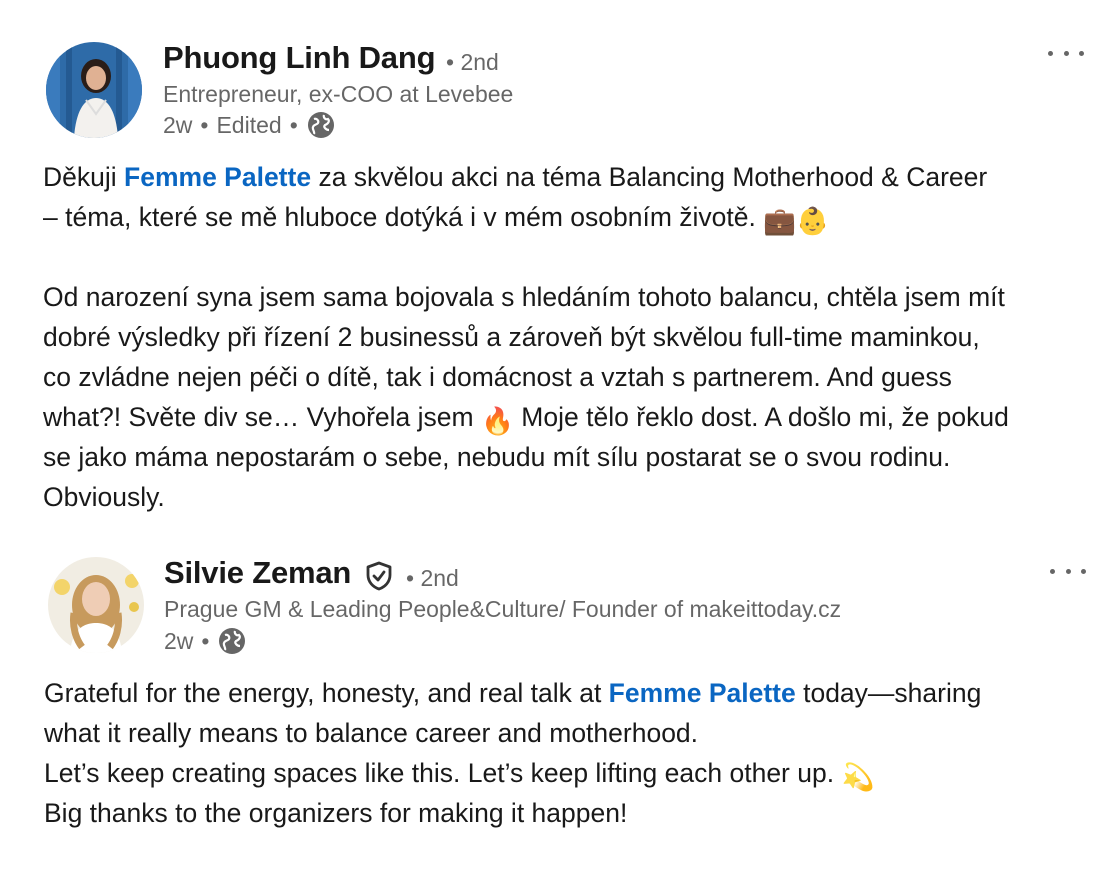 The image size is (1116, 874). What do you see at coordinates (179, 640) in the screenshot?
I see `post-time: 2w` at bounding box center [179, 640].